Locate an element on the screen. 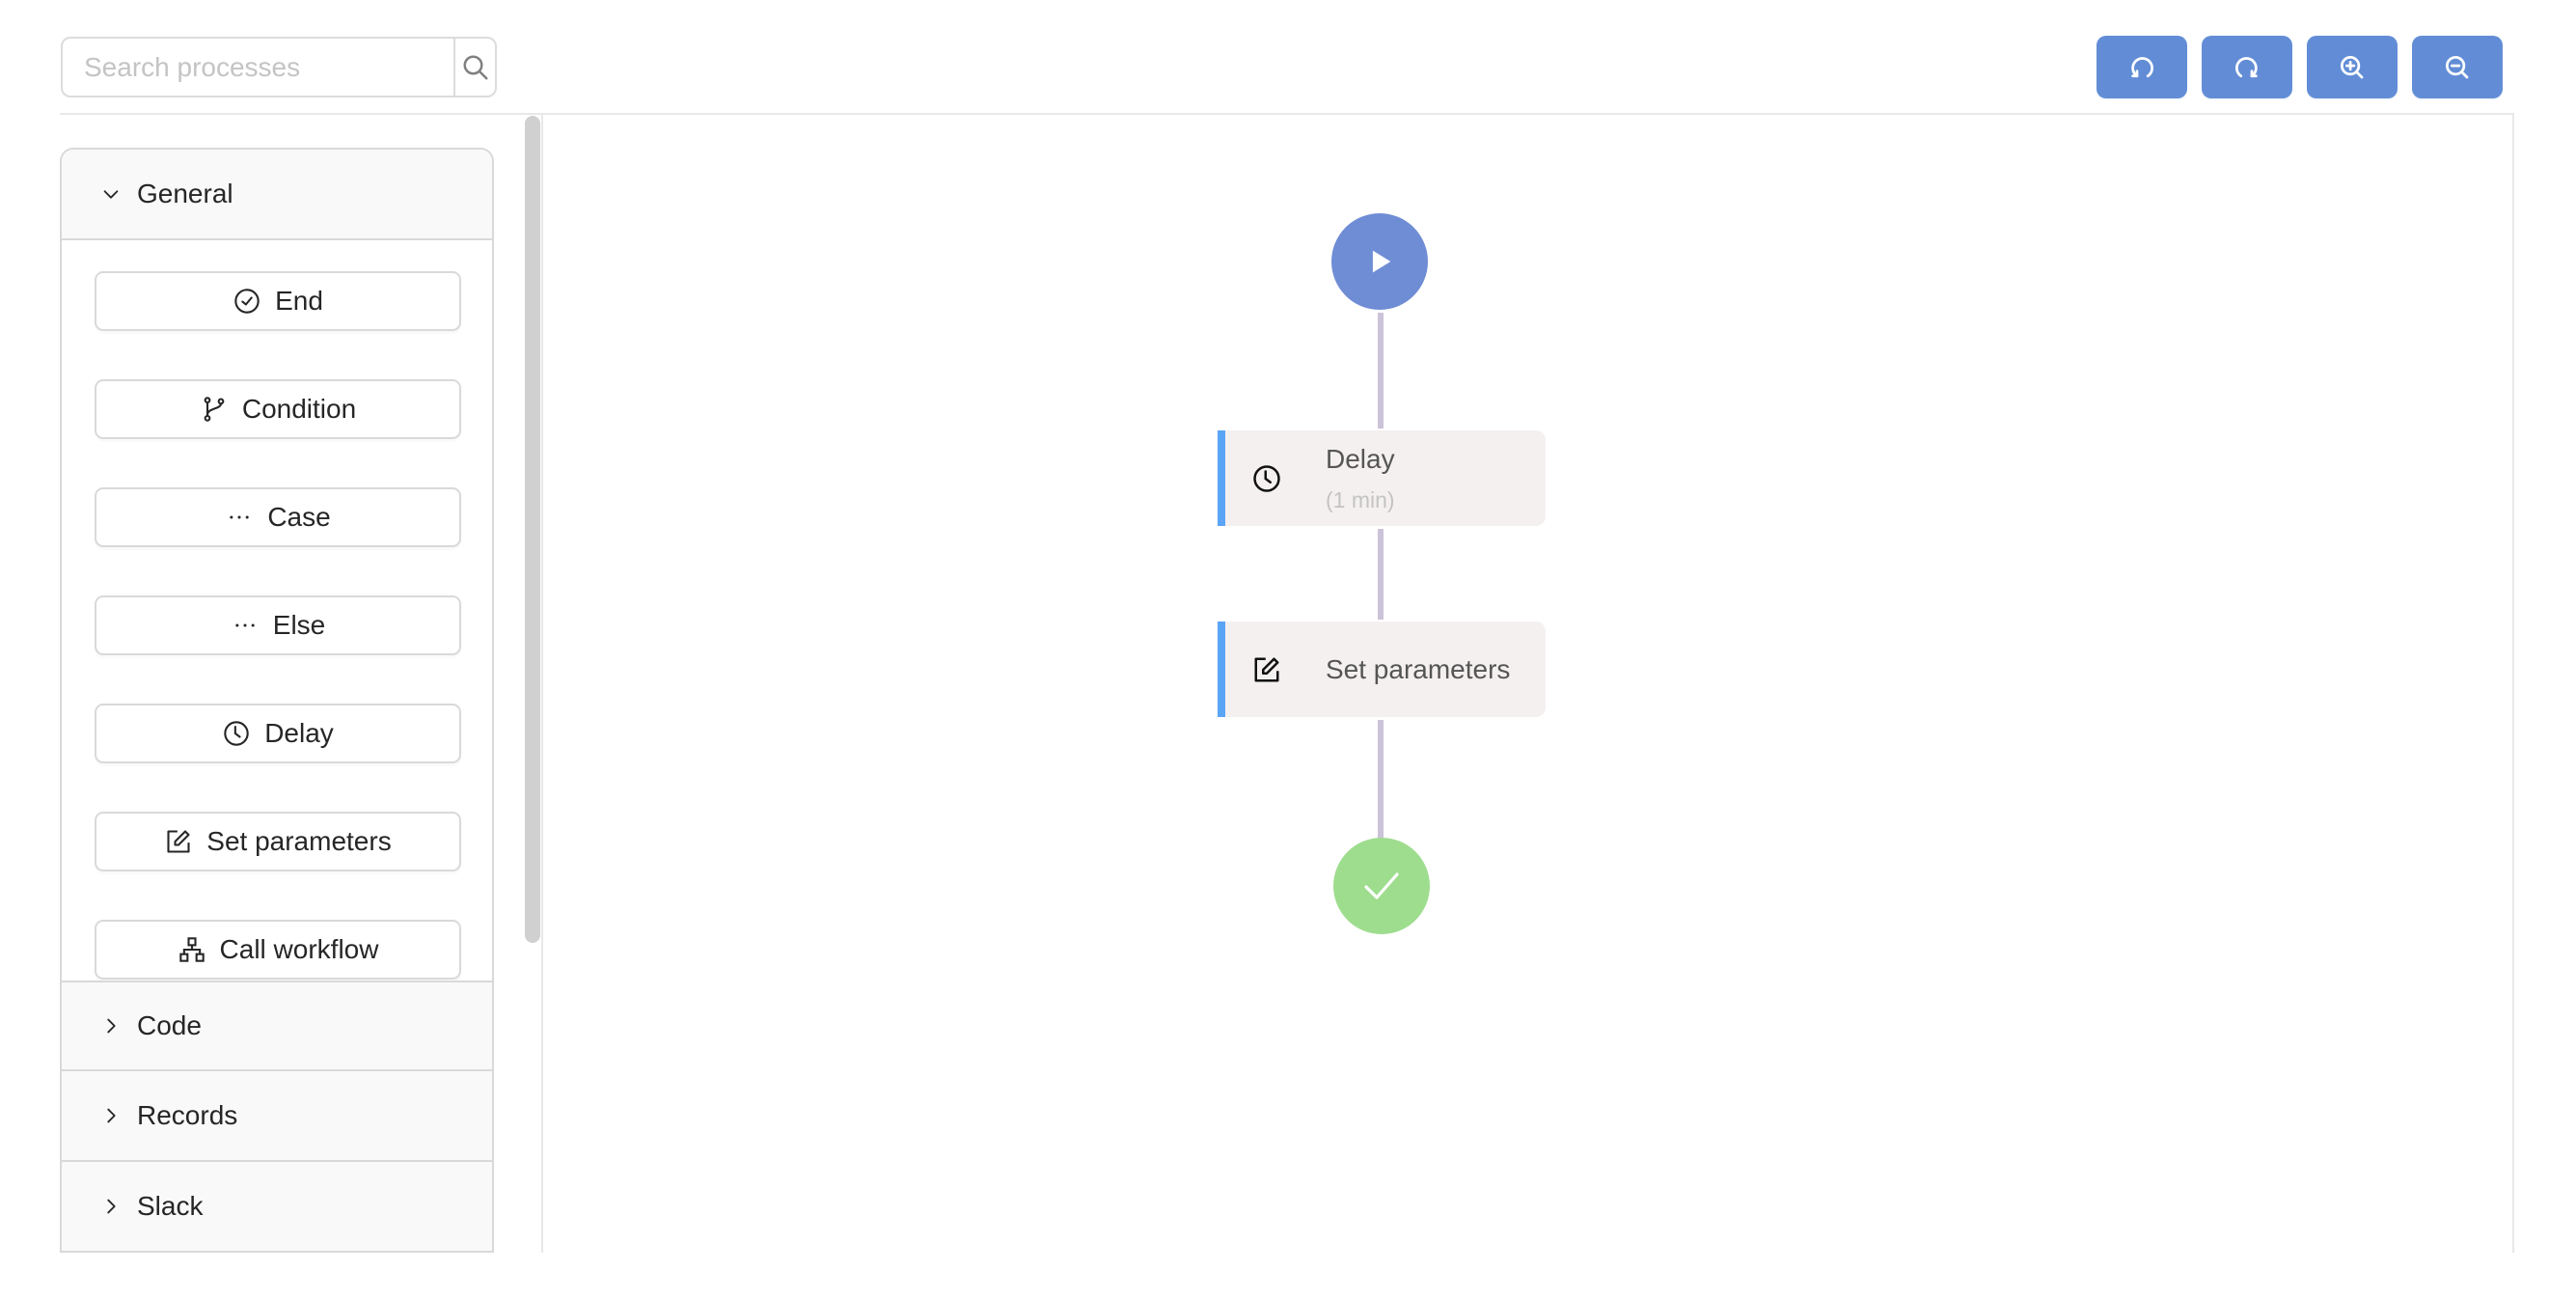  flow-node-delay: Delay (1 min) is located at coordinates (1382, 478).